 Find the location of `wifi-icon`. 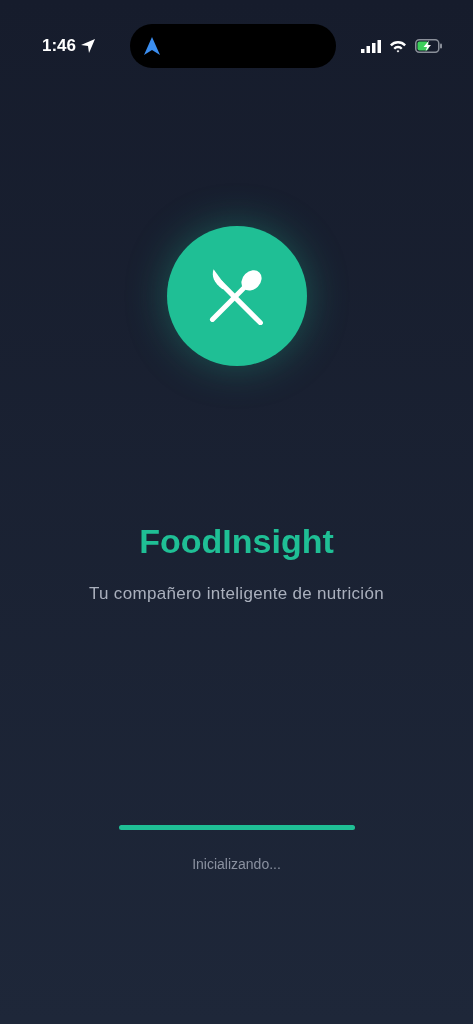

wifi-icon is located at coordinates (398, 46).